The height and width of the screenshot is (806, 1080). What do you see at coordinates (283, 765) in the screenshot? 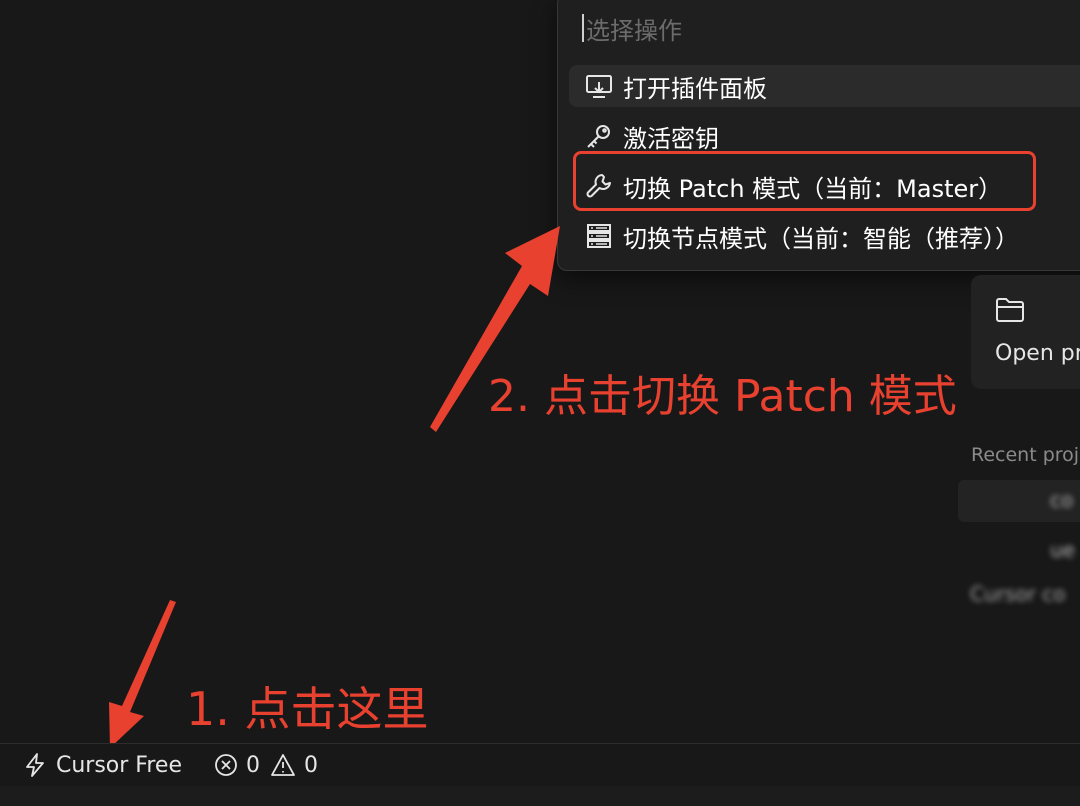
I see `warning-icon` at bounding box center [283, 765].